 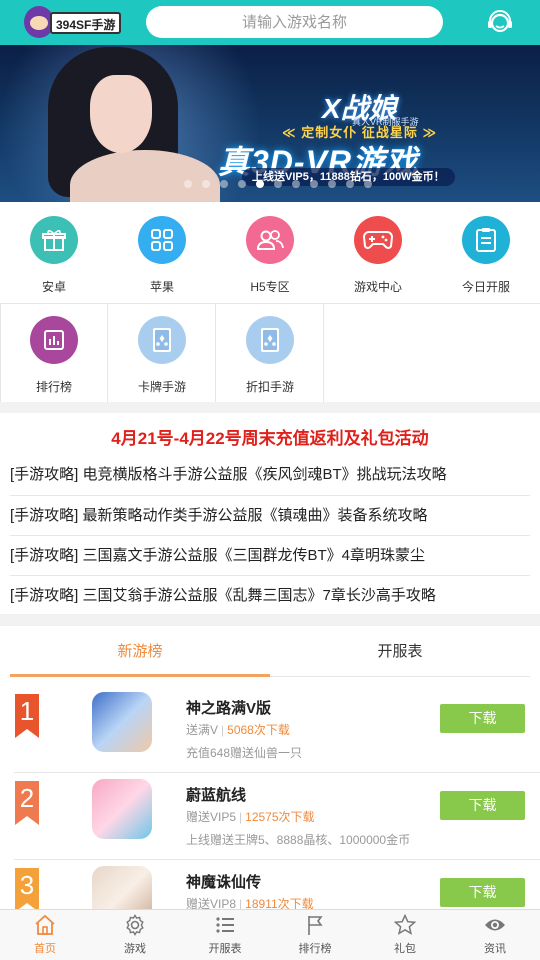 I want to click on tab-server-schedule: 开服表, so click(x=400, y=650).